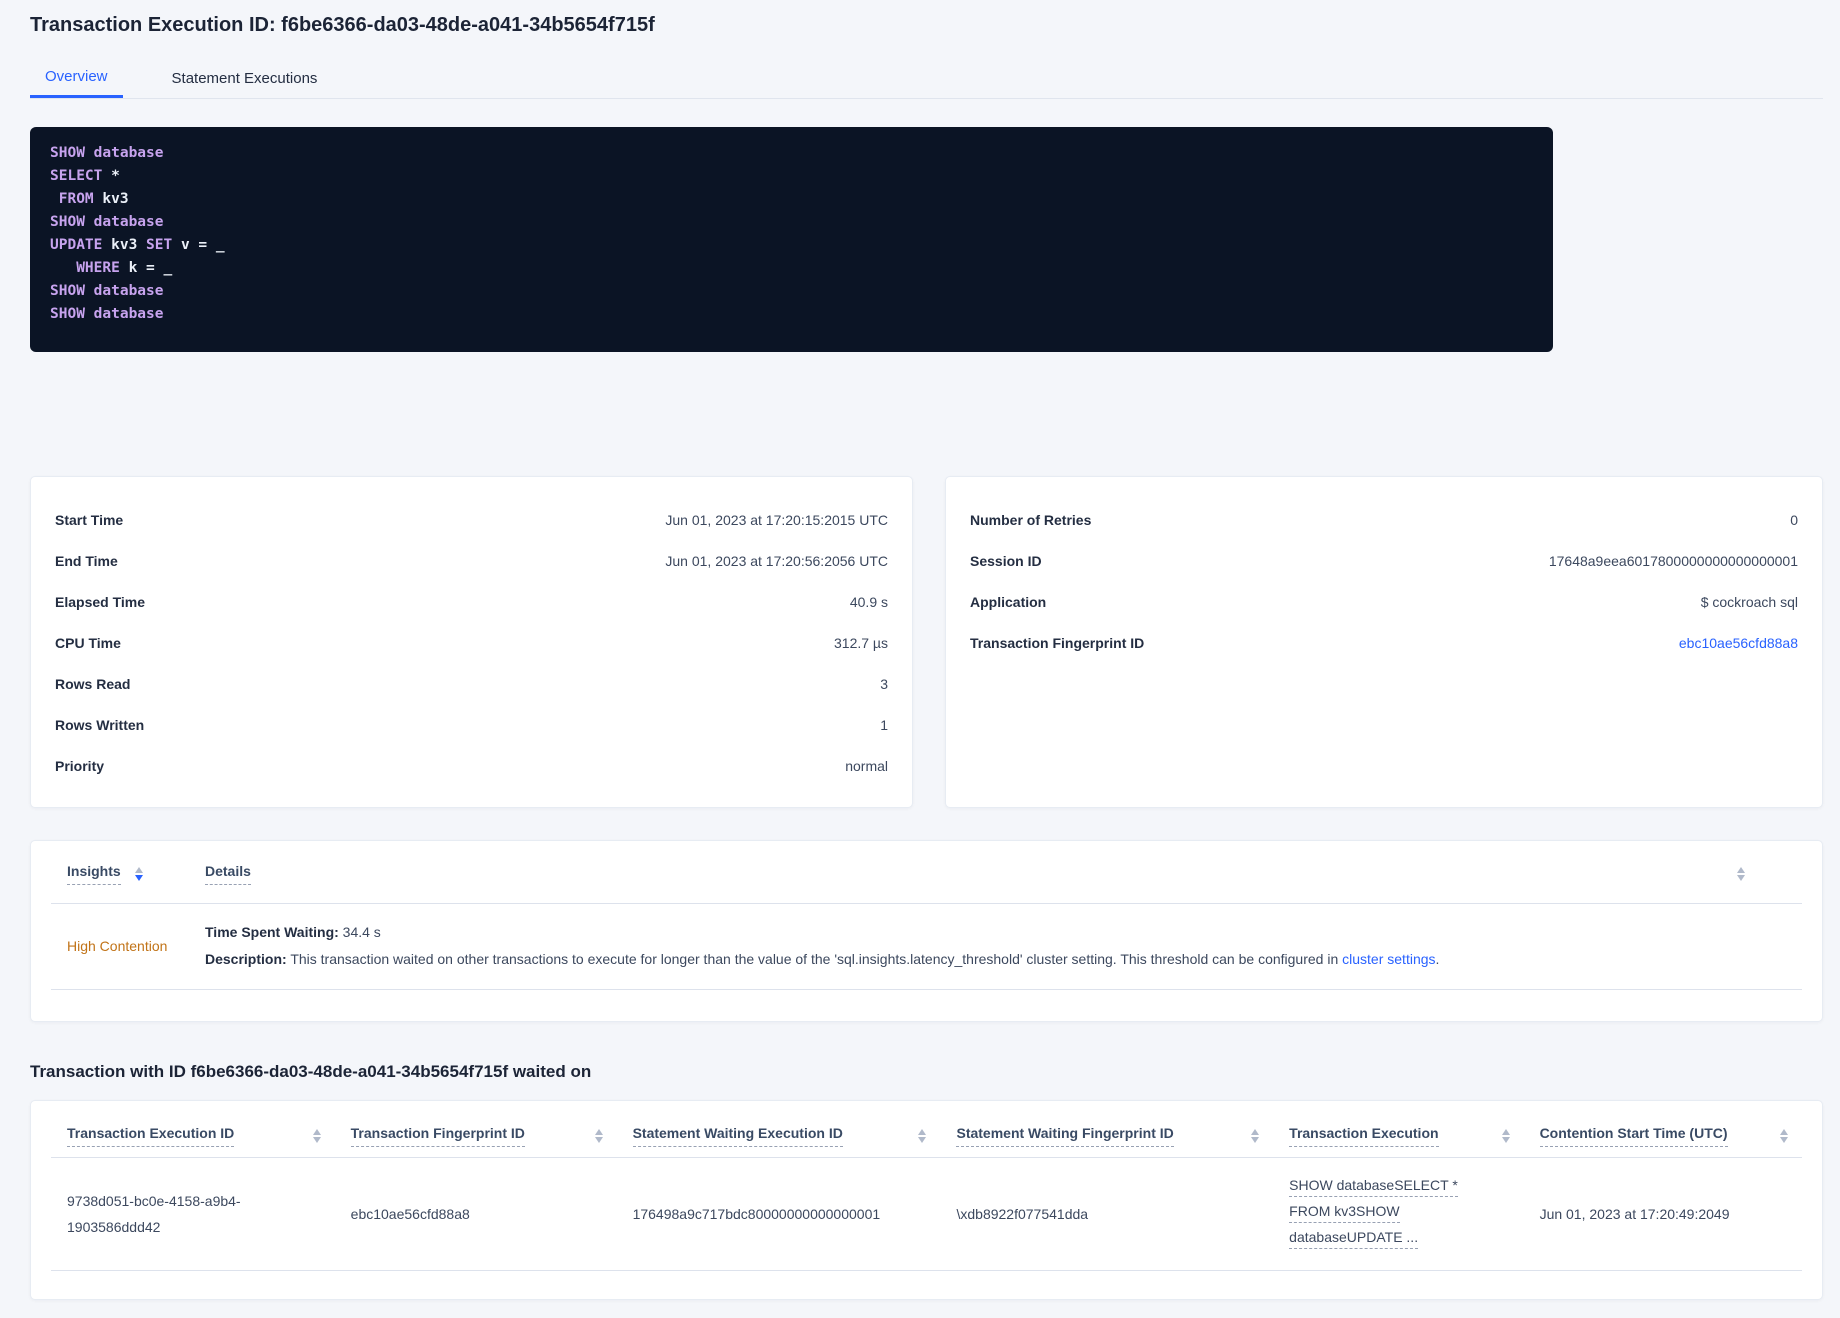 Image resolution: width=1840 pixels, height=1318 pixels. What do you see at coordinates (100, 724) in the screenshot?
I see `detail-label: Rows Written` at bounding box center [100, 724].